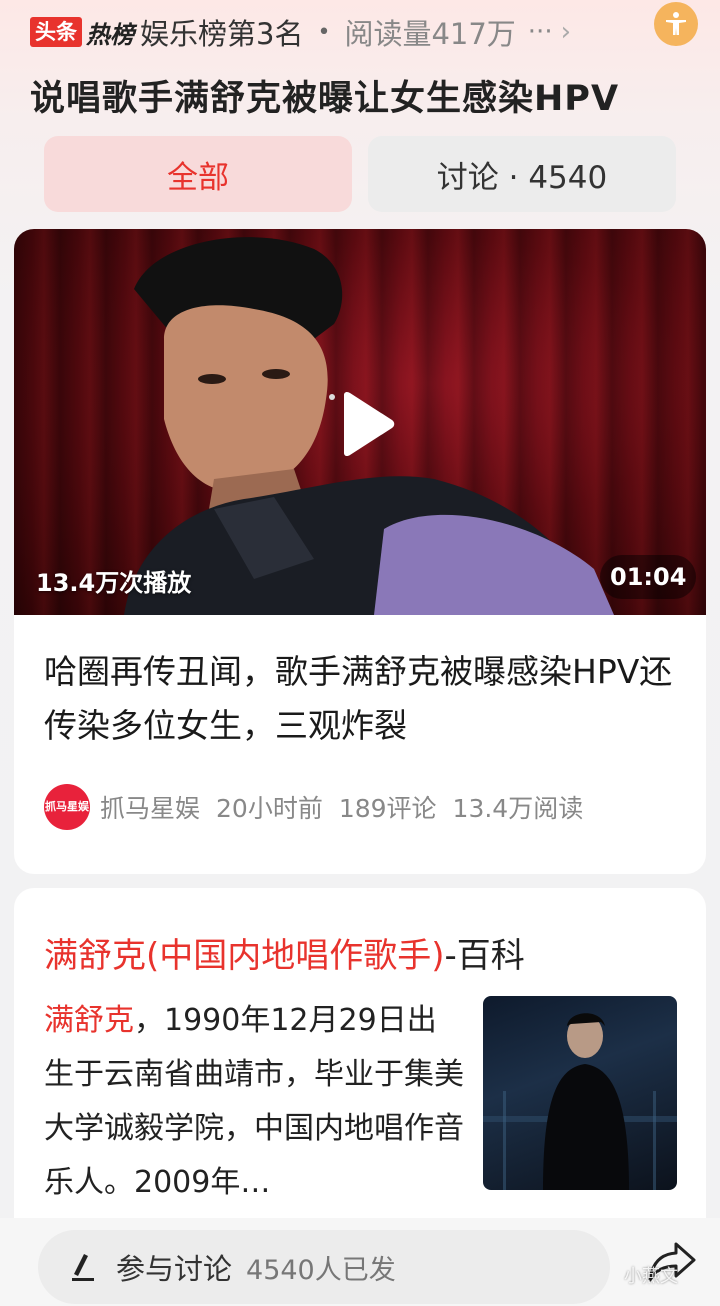 Image resolution: width=720 pixels, height=1306 pixels. I want to click on play-count: 13.4万次播放, so click(114, 583).